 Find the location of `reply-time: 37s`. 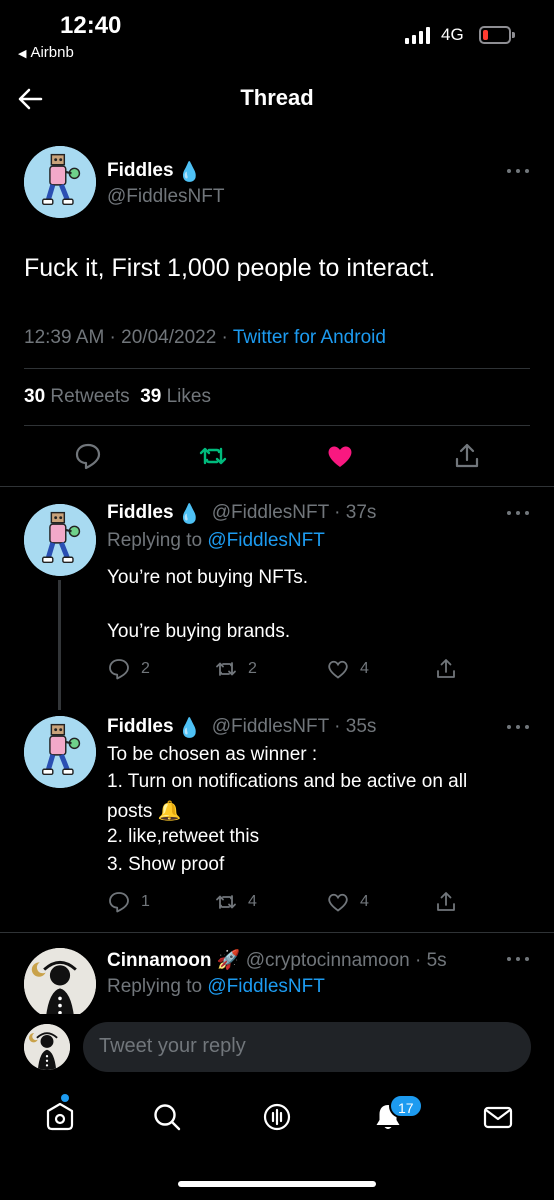

reply-time: 37s is located at coordinates (361, 512).